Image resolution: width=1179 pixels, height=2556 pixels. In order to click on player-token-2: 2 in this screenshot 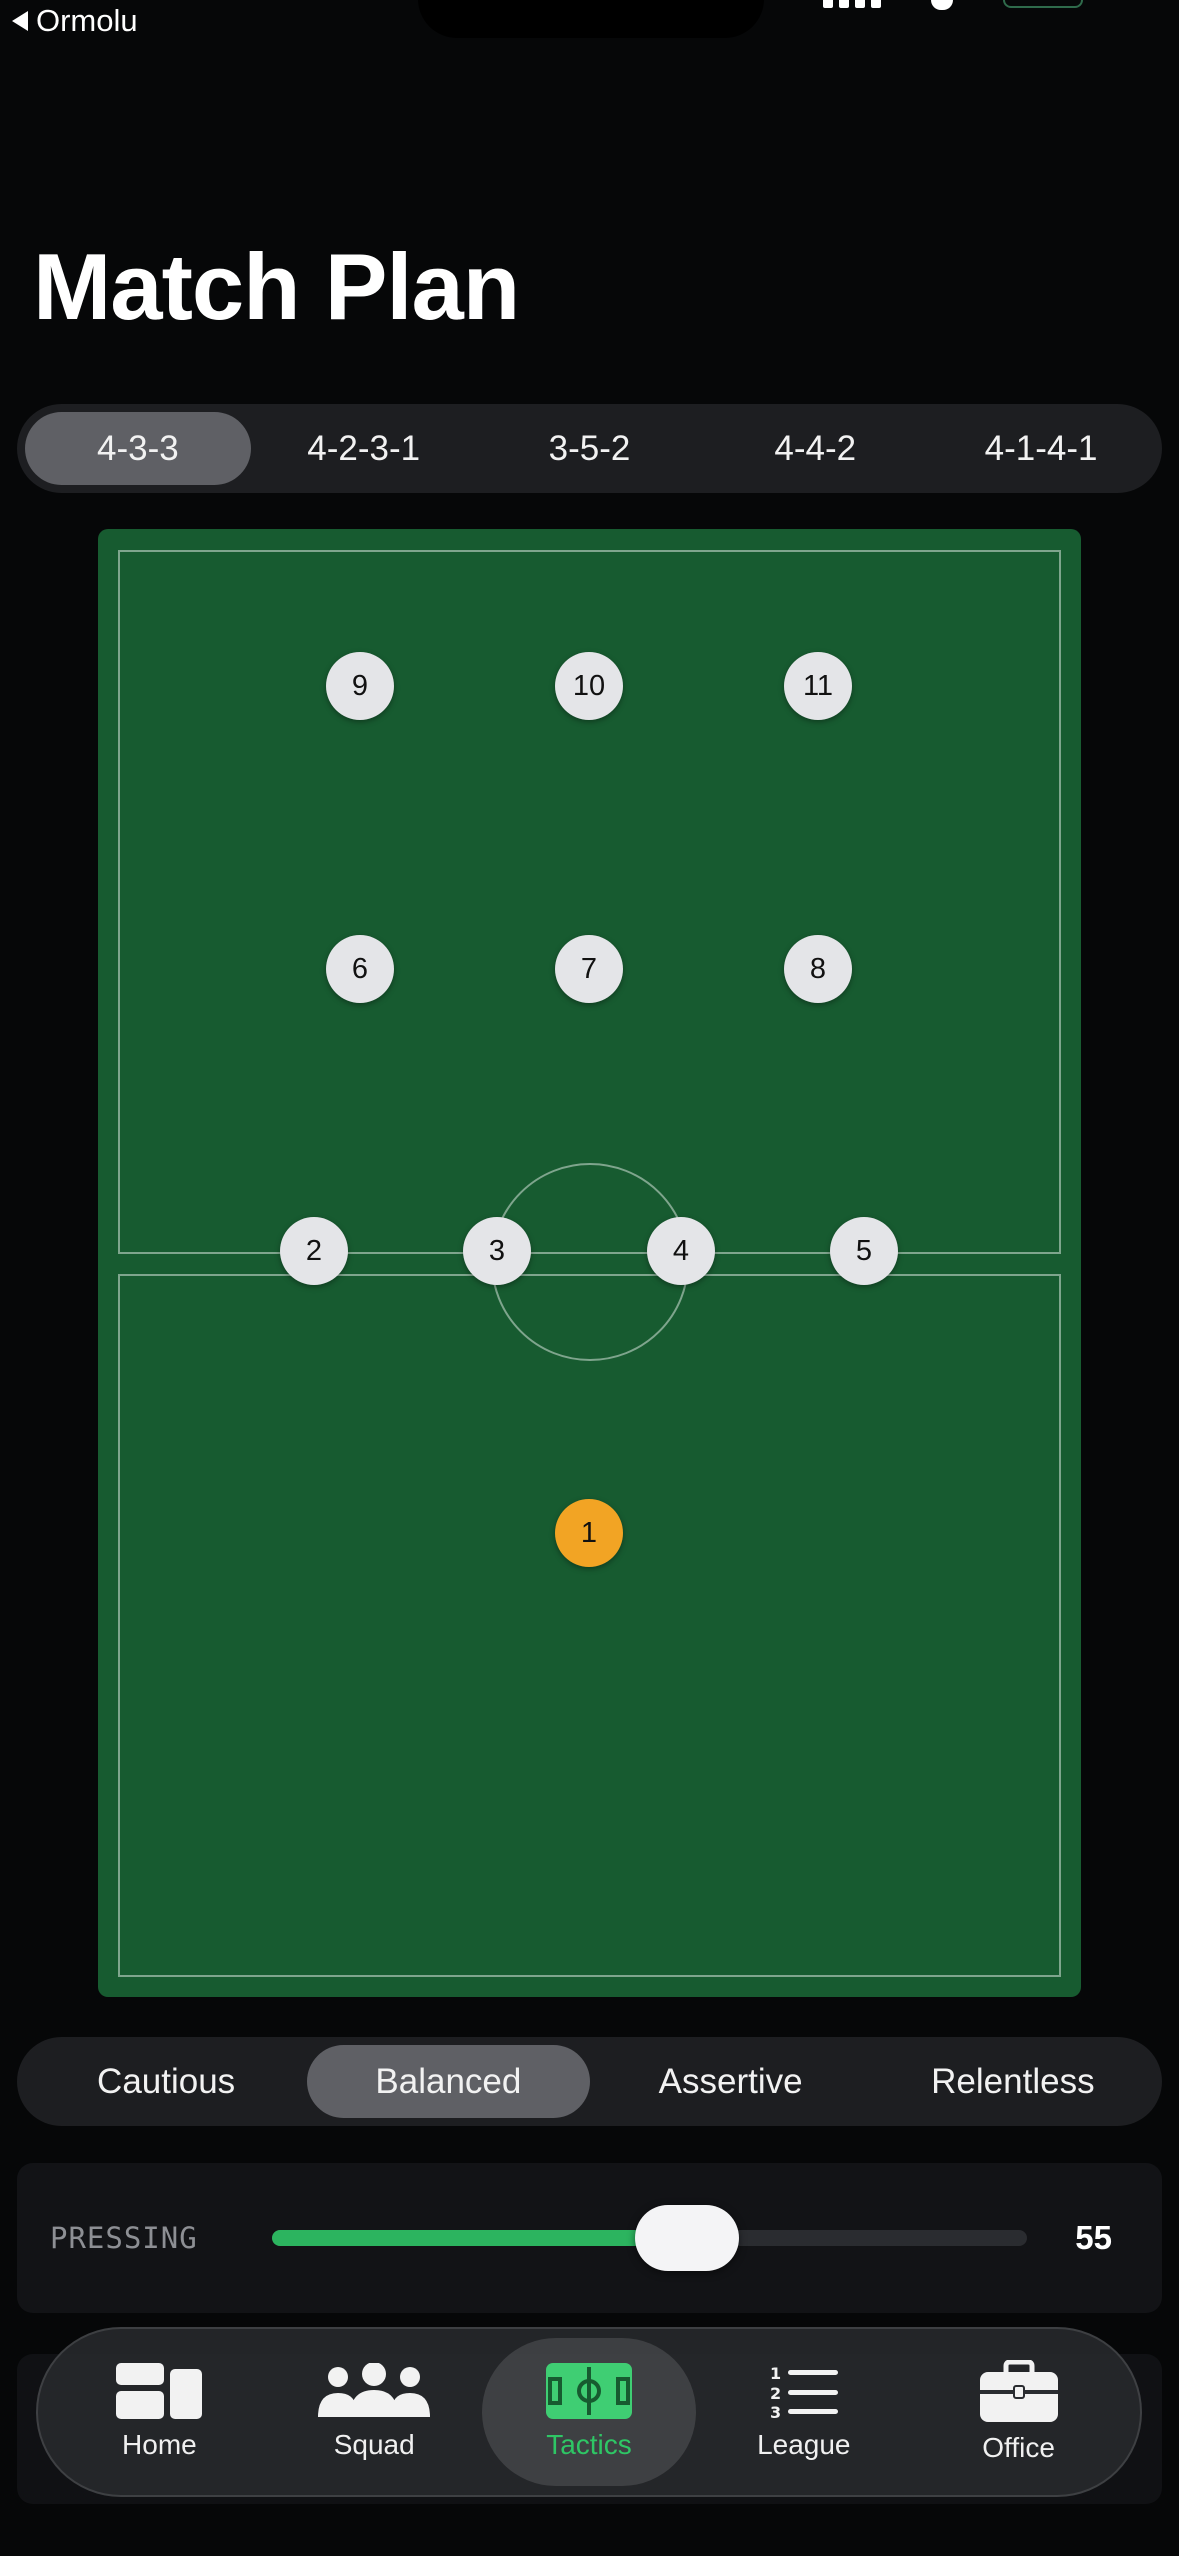, I will do `click(314, 1251)`.